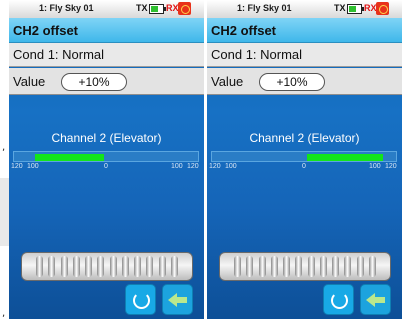 The height and width of the screenshot is (319, 402). What do you see at coordinates (4, 159) in the screenshot?
I see `left-gutter: , ,` at bounding box center [4, 159].